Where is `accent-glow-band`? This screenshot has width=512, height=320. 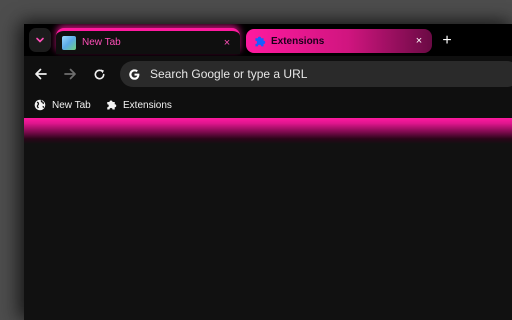
accent-glow-band is located at coordinates (268, 131).